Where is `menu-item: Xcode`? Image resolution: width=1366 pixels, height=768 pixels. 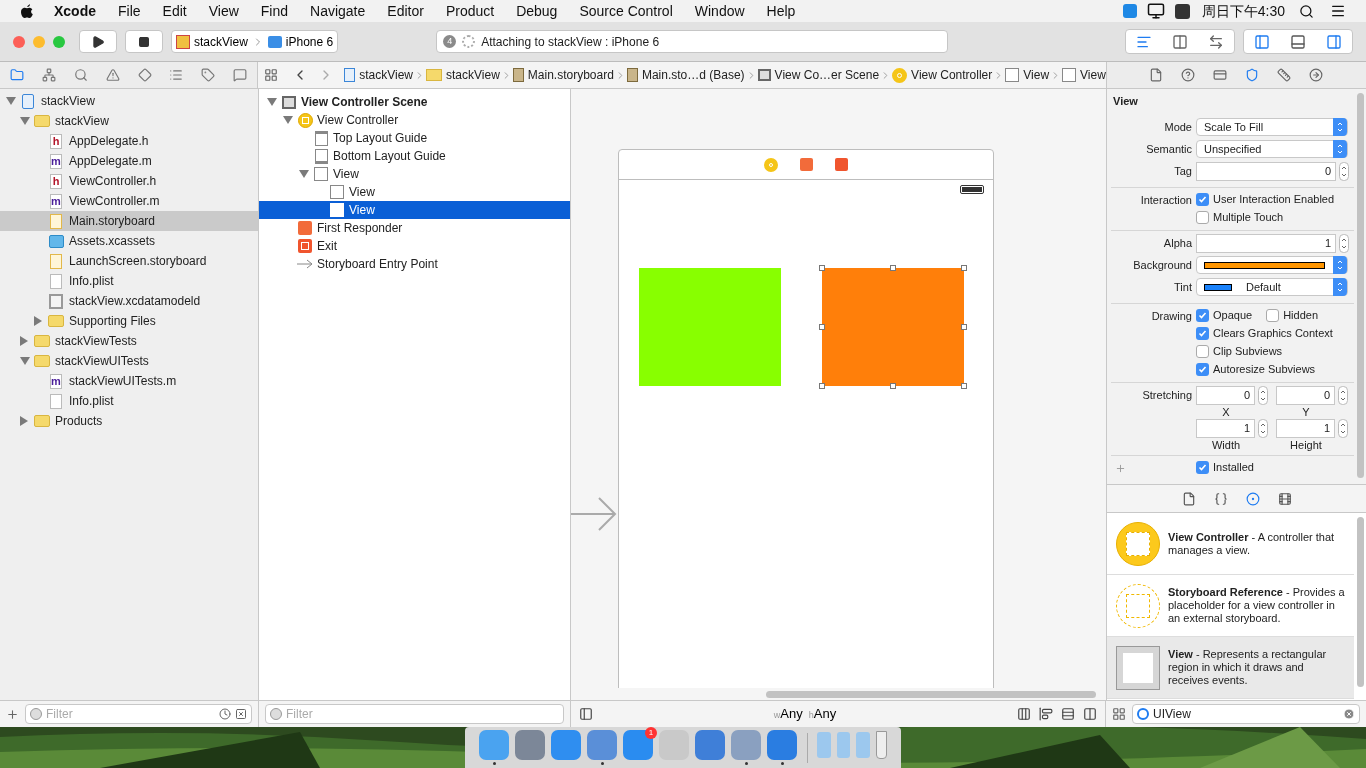
menu-item: Xcode is located at coordinates (75, 11).